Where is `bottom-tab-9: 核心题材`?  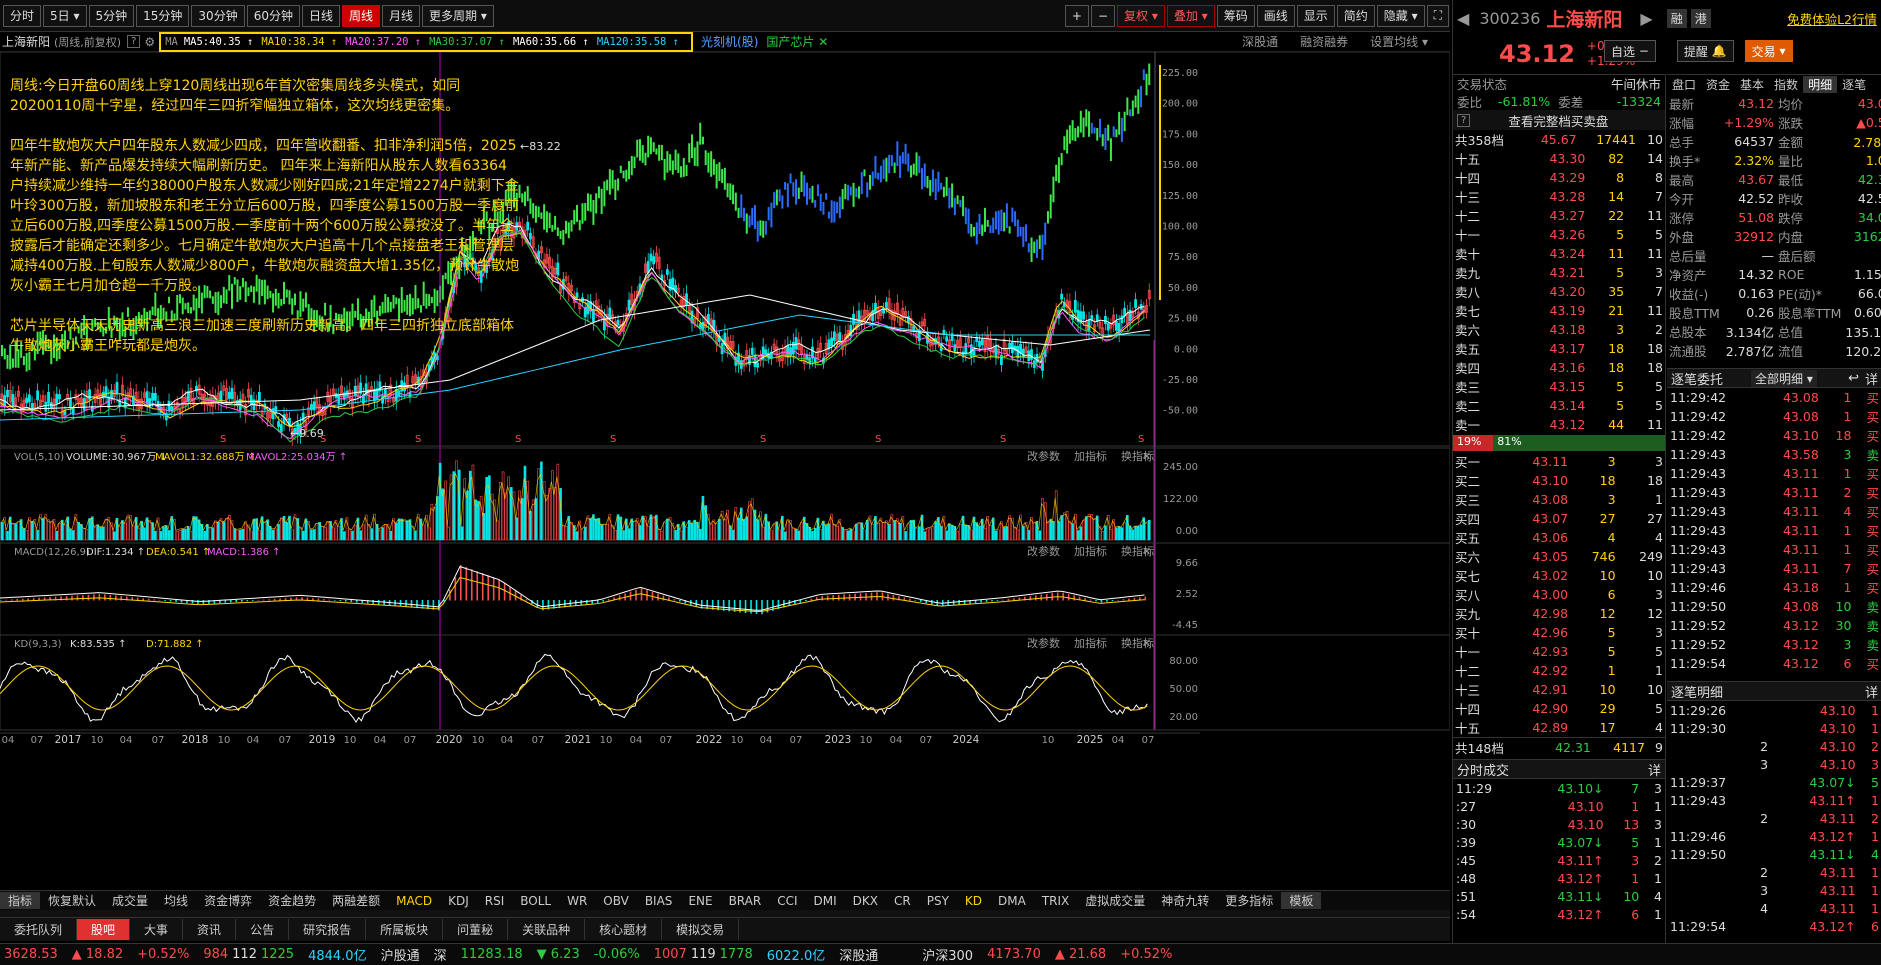
bottom-tab-9: 核心题材 is located at coordinates (624, 929).